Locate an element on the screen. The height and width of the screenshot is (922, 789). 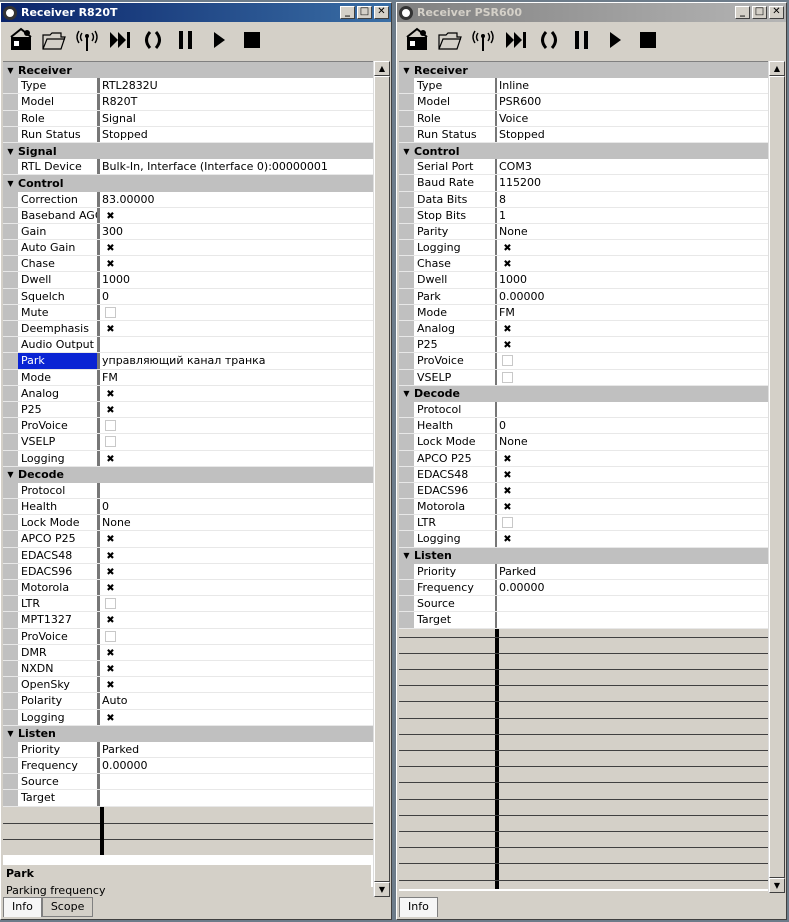
property-row-type: Type RTL2832U is located at coordinates (188, 86).